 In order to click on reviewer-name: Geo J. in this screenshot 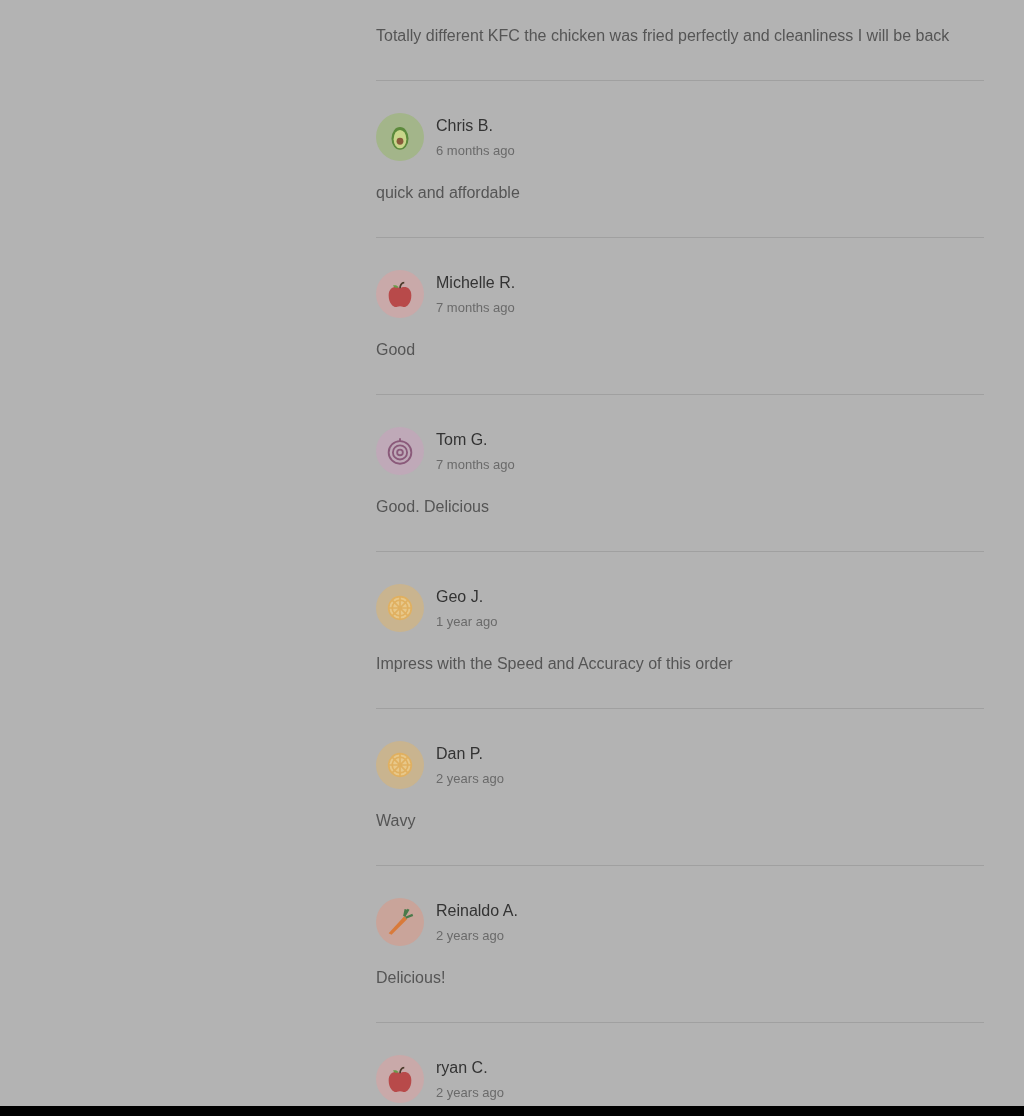, I will do `click(460, 597)`.